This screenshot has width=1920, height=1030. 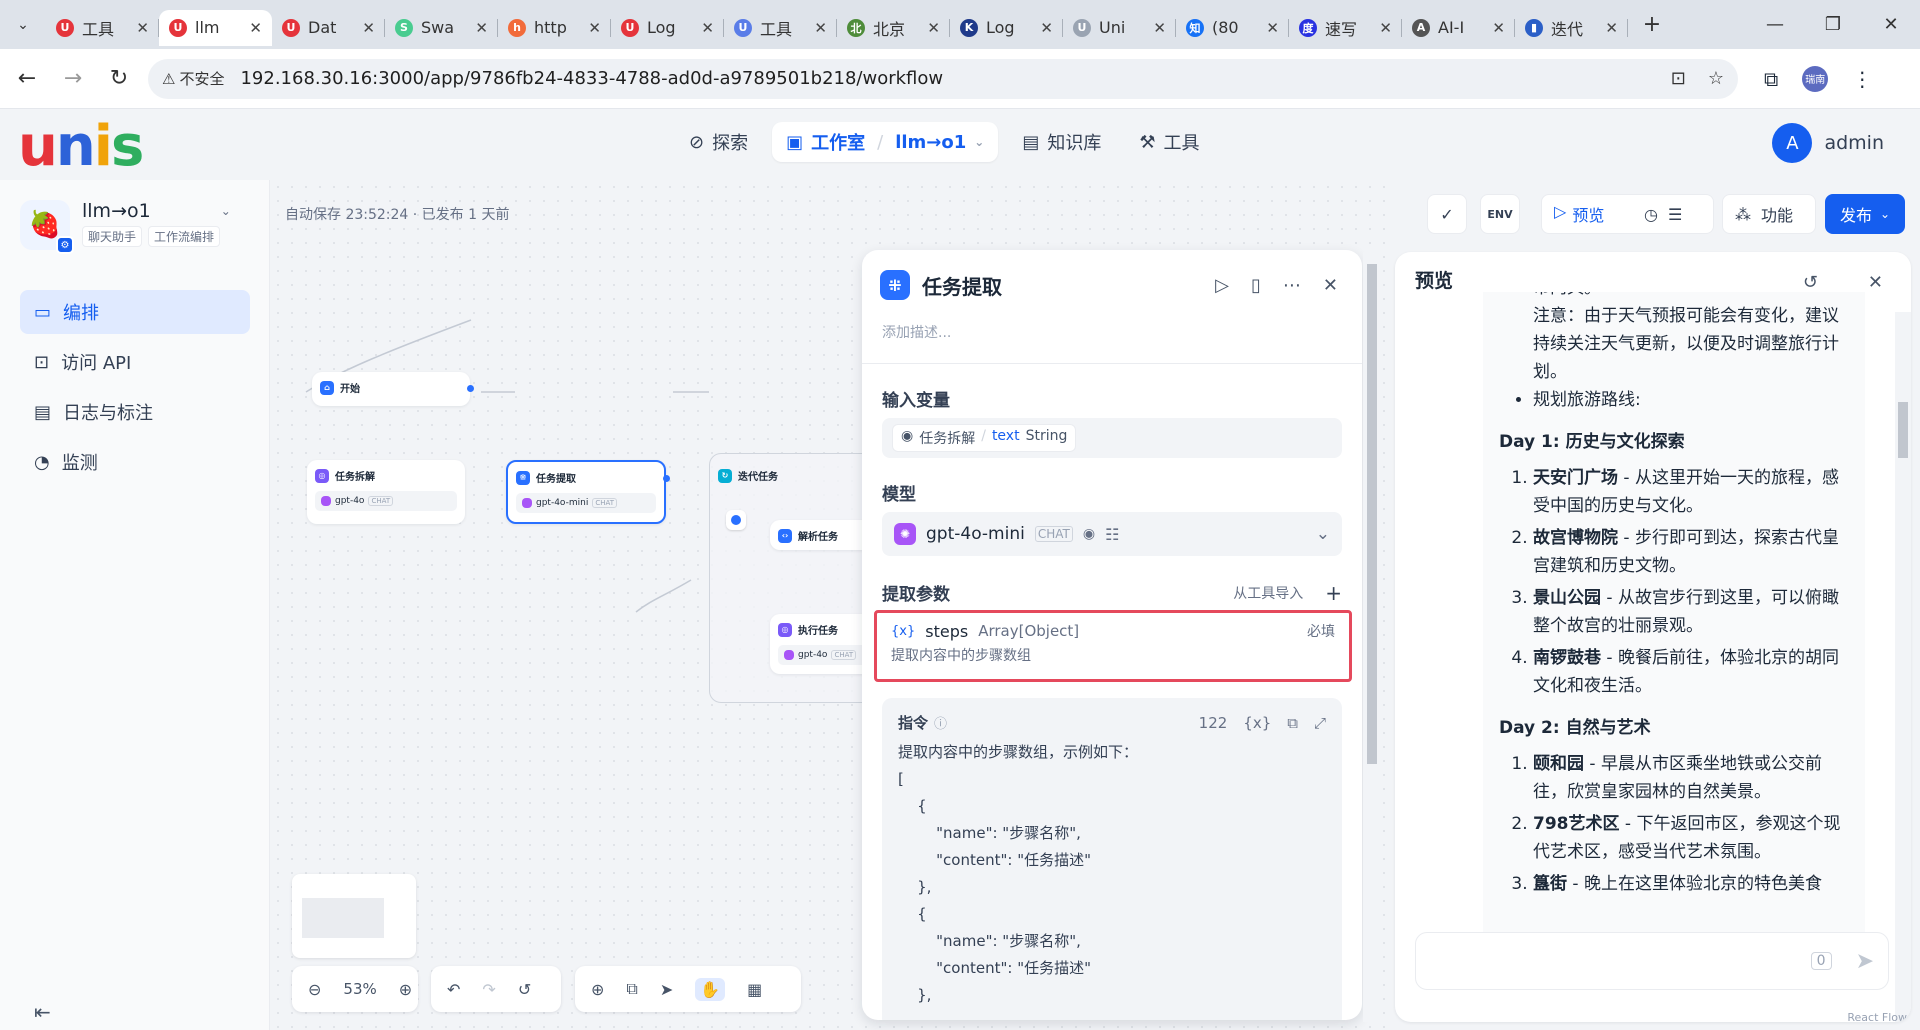 I want to click on browser-tab: 度速写 ✕, so click(x=1345, y=28).